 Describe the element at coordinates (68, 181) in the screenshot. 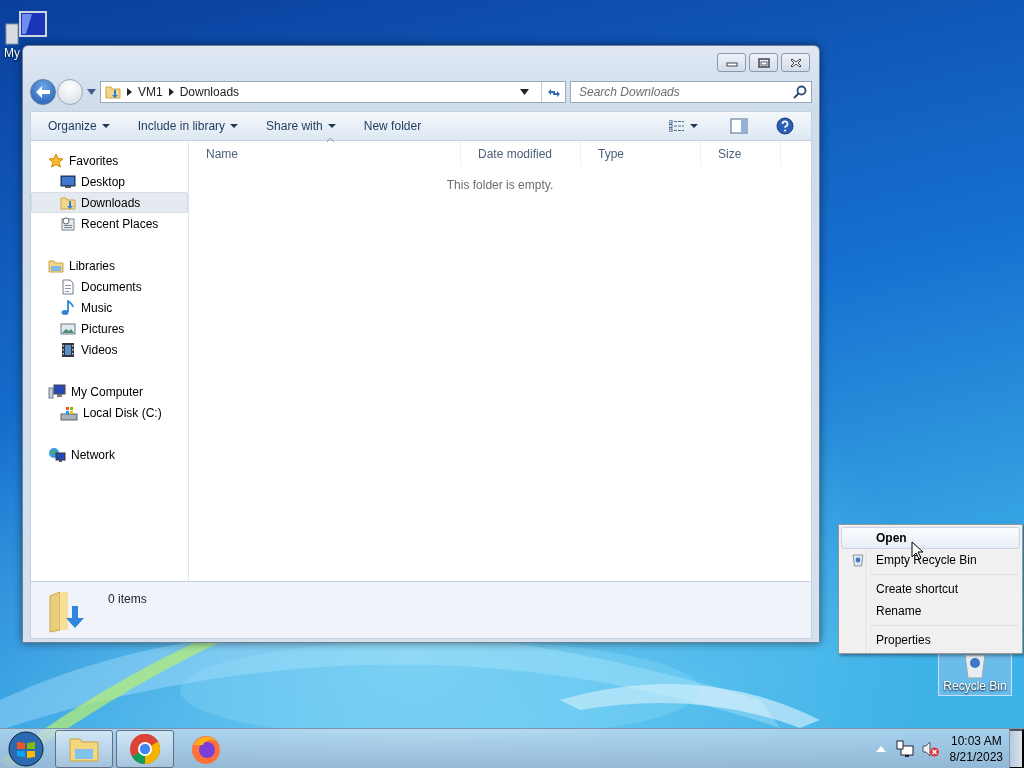

I see `monitor-icon` at that location.